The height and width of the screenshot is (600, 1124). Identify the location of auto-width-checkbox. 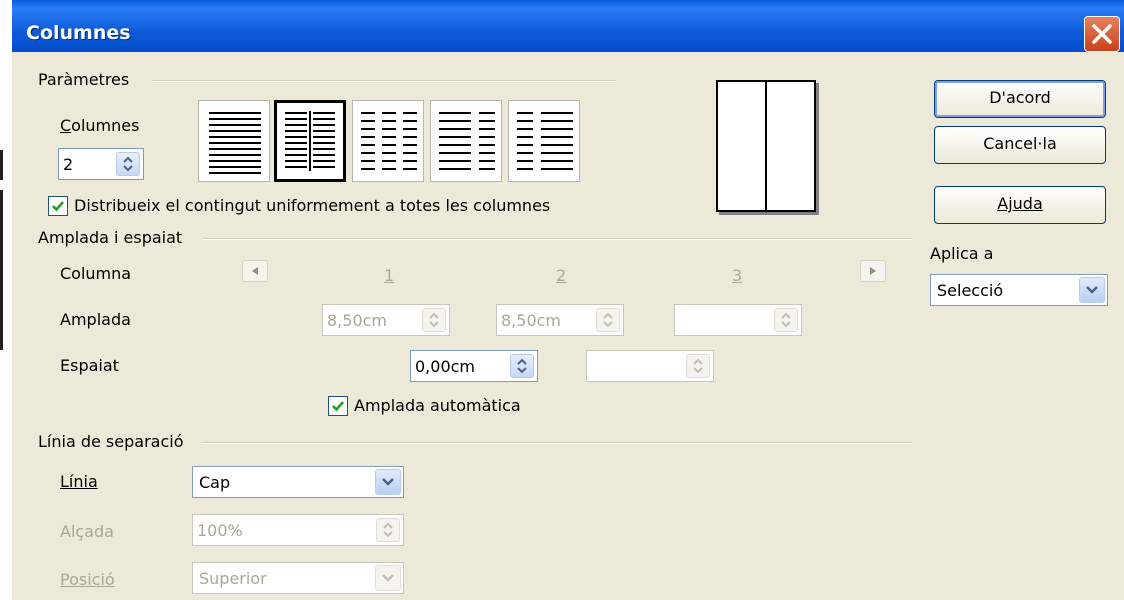
(338, 406).